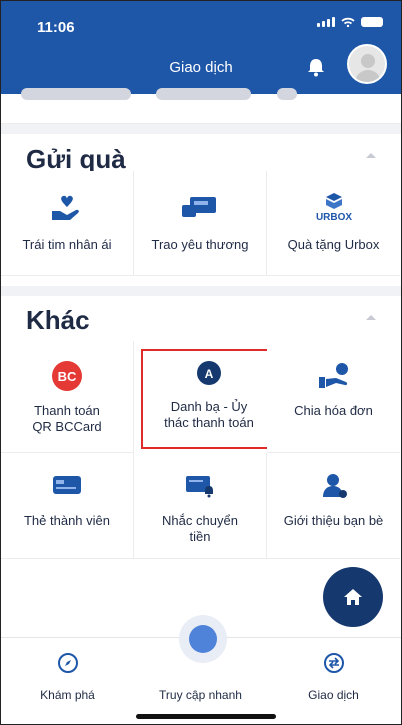  Describe the element at coordinates (333, 681) in the screenshot. I see `nav-item-transactions: Giao dịch` at that location.